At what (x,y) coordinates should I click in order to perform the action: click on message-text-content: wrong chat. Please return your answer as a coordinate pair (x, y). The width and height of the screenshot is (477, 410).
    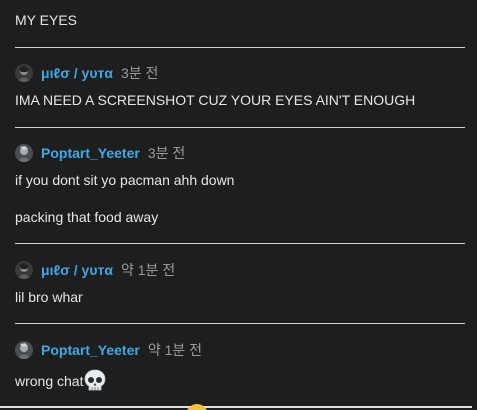
    Looking at the image, I should click on (49, 381).